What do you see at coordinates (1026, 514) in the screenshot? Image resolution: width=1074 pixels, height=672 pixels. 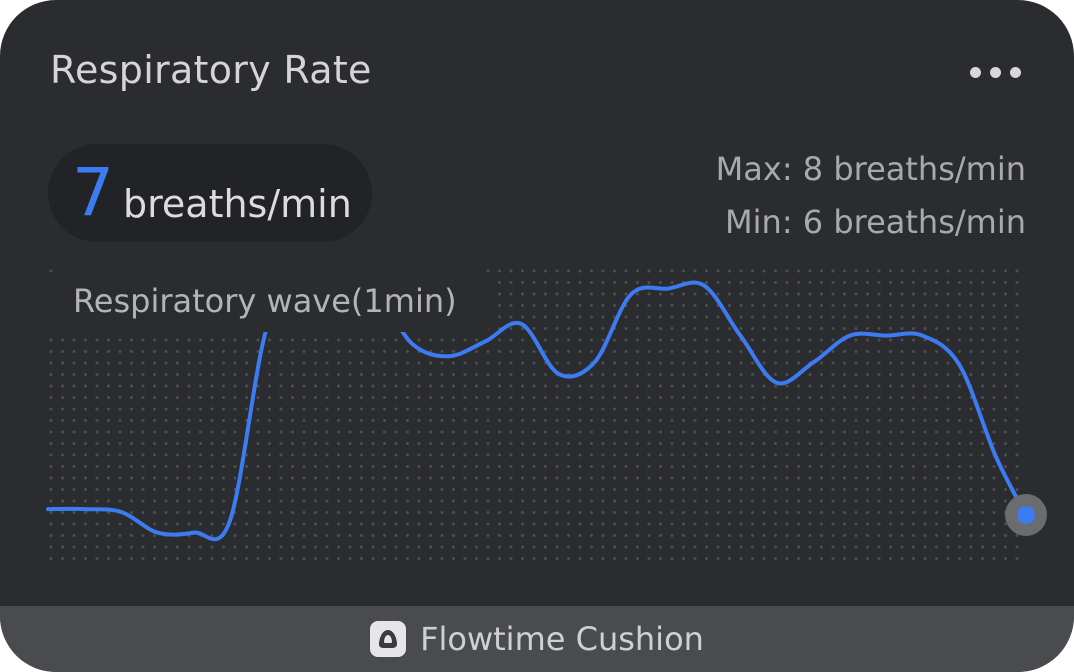 I see `current-point-marker` at bounding box center [1026, 514].